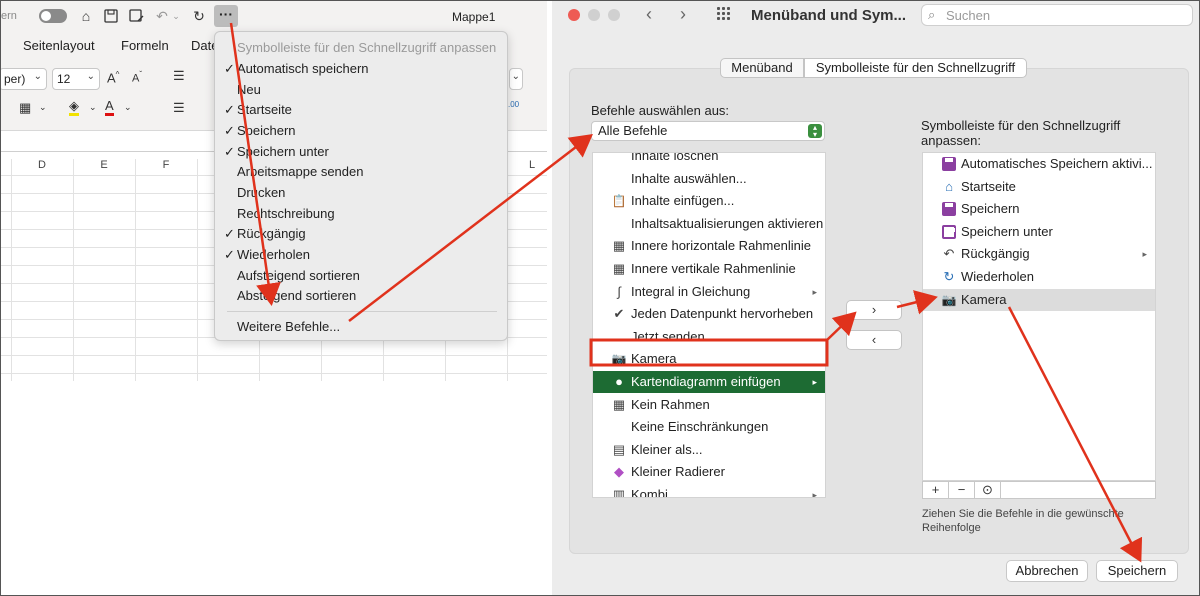 Image resolution: width=1200 pixels, height=596 pixels. I want to click on font-size-combo: 12 ⌄, so click(76, 79).